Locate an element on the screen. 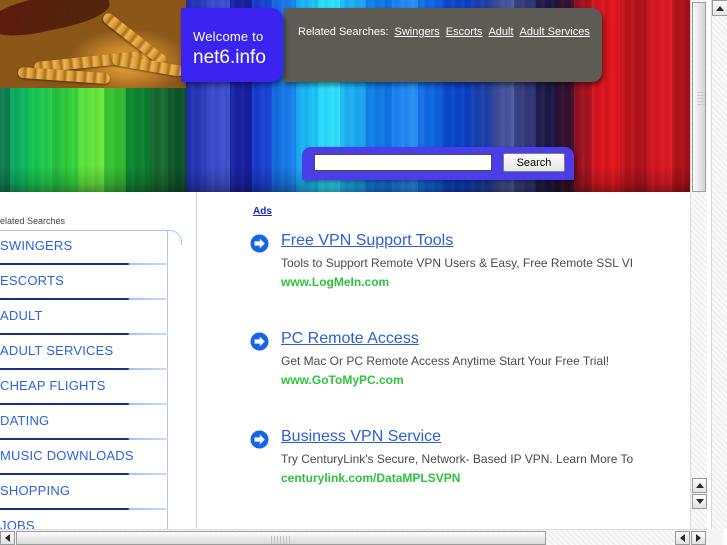  browser-vertical-scrollbar-track is located at coordinates (719, 273).